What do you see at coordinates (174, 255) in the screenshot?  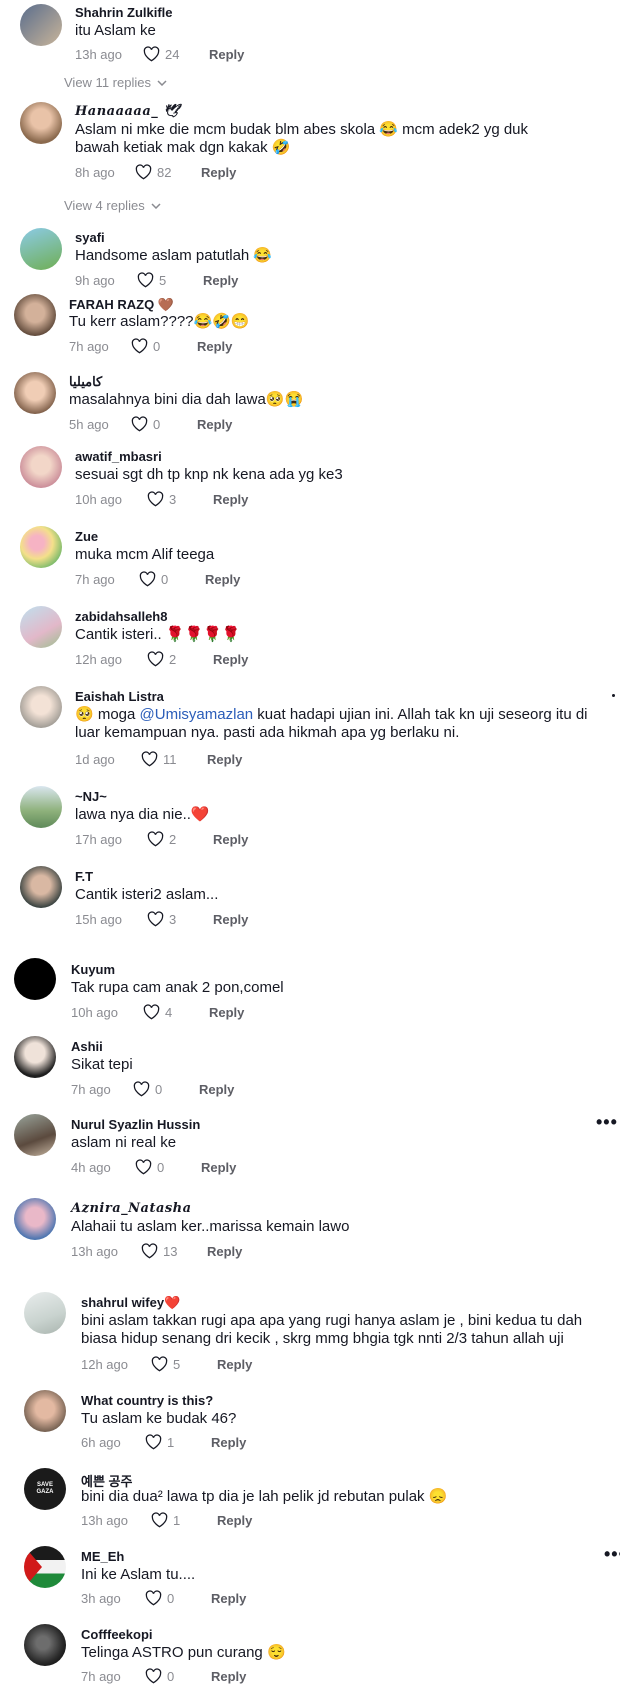 I see `comment-text: Handsome aslam patutlah 😂` at bounding box center [174, 255].